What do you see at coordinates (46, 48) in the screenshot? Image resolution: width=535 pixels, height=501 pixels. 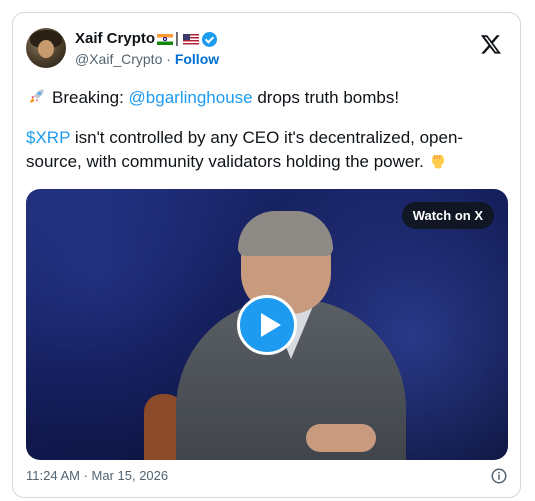 I see `avatar` at bounding box center [46, 48].